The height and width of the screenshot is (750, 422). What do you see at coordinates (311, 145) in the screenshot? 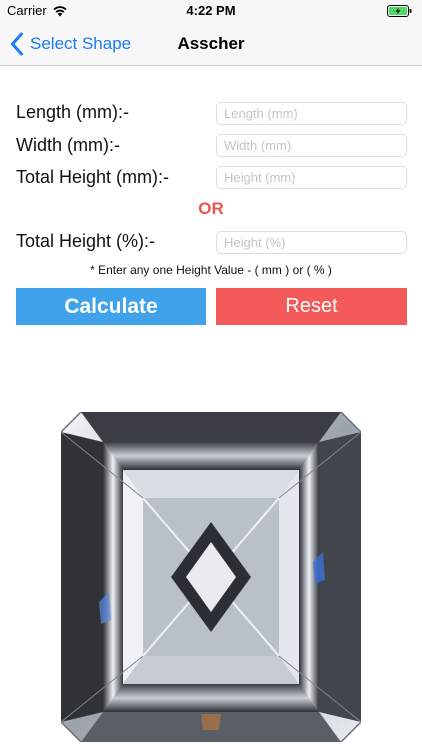
I see `width-input` at bounding box center [311, 145].